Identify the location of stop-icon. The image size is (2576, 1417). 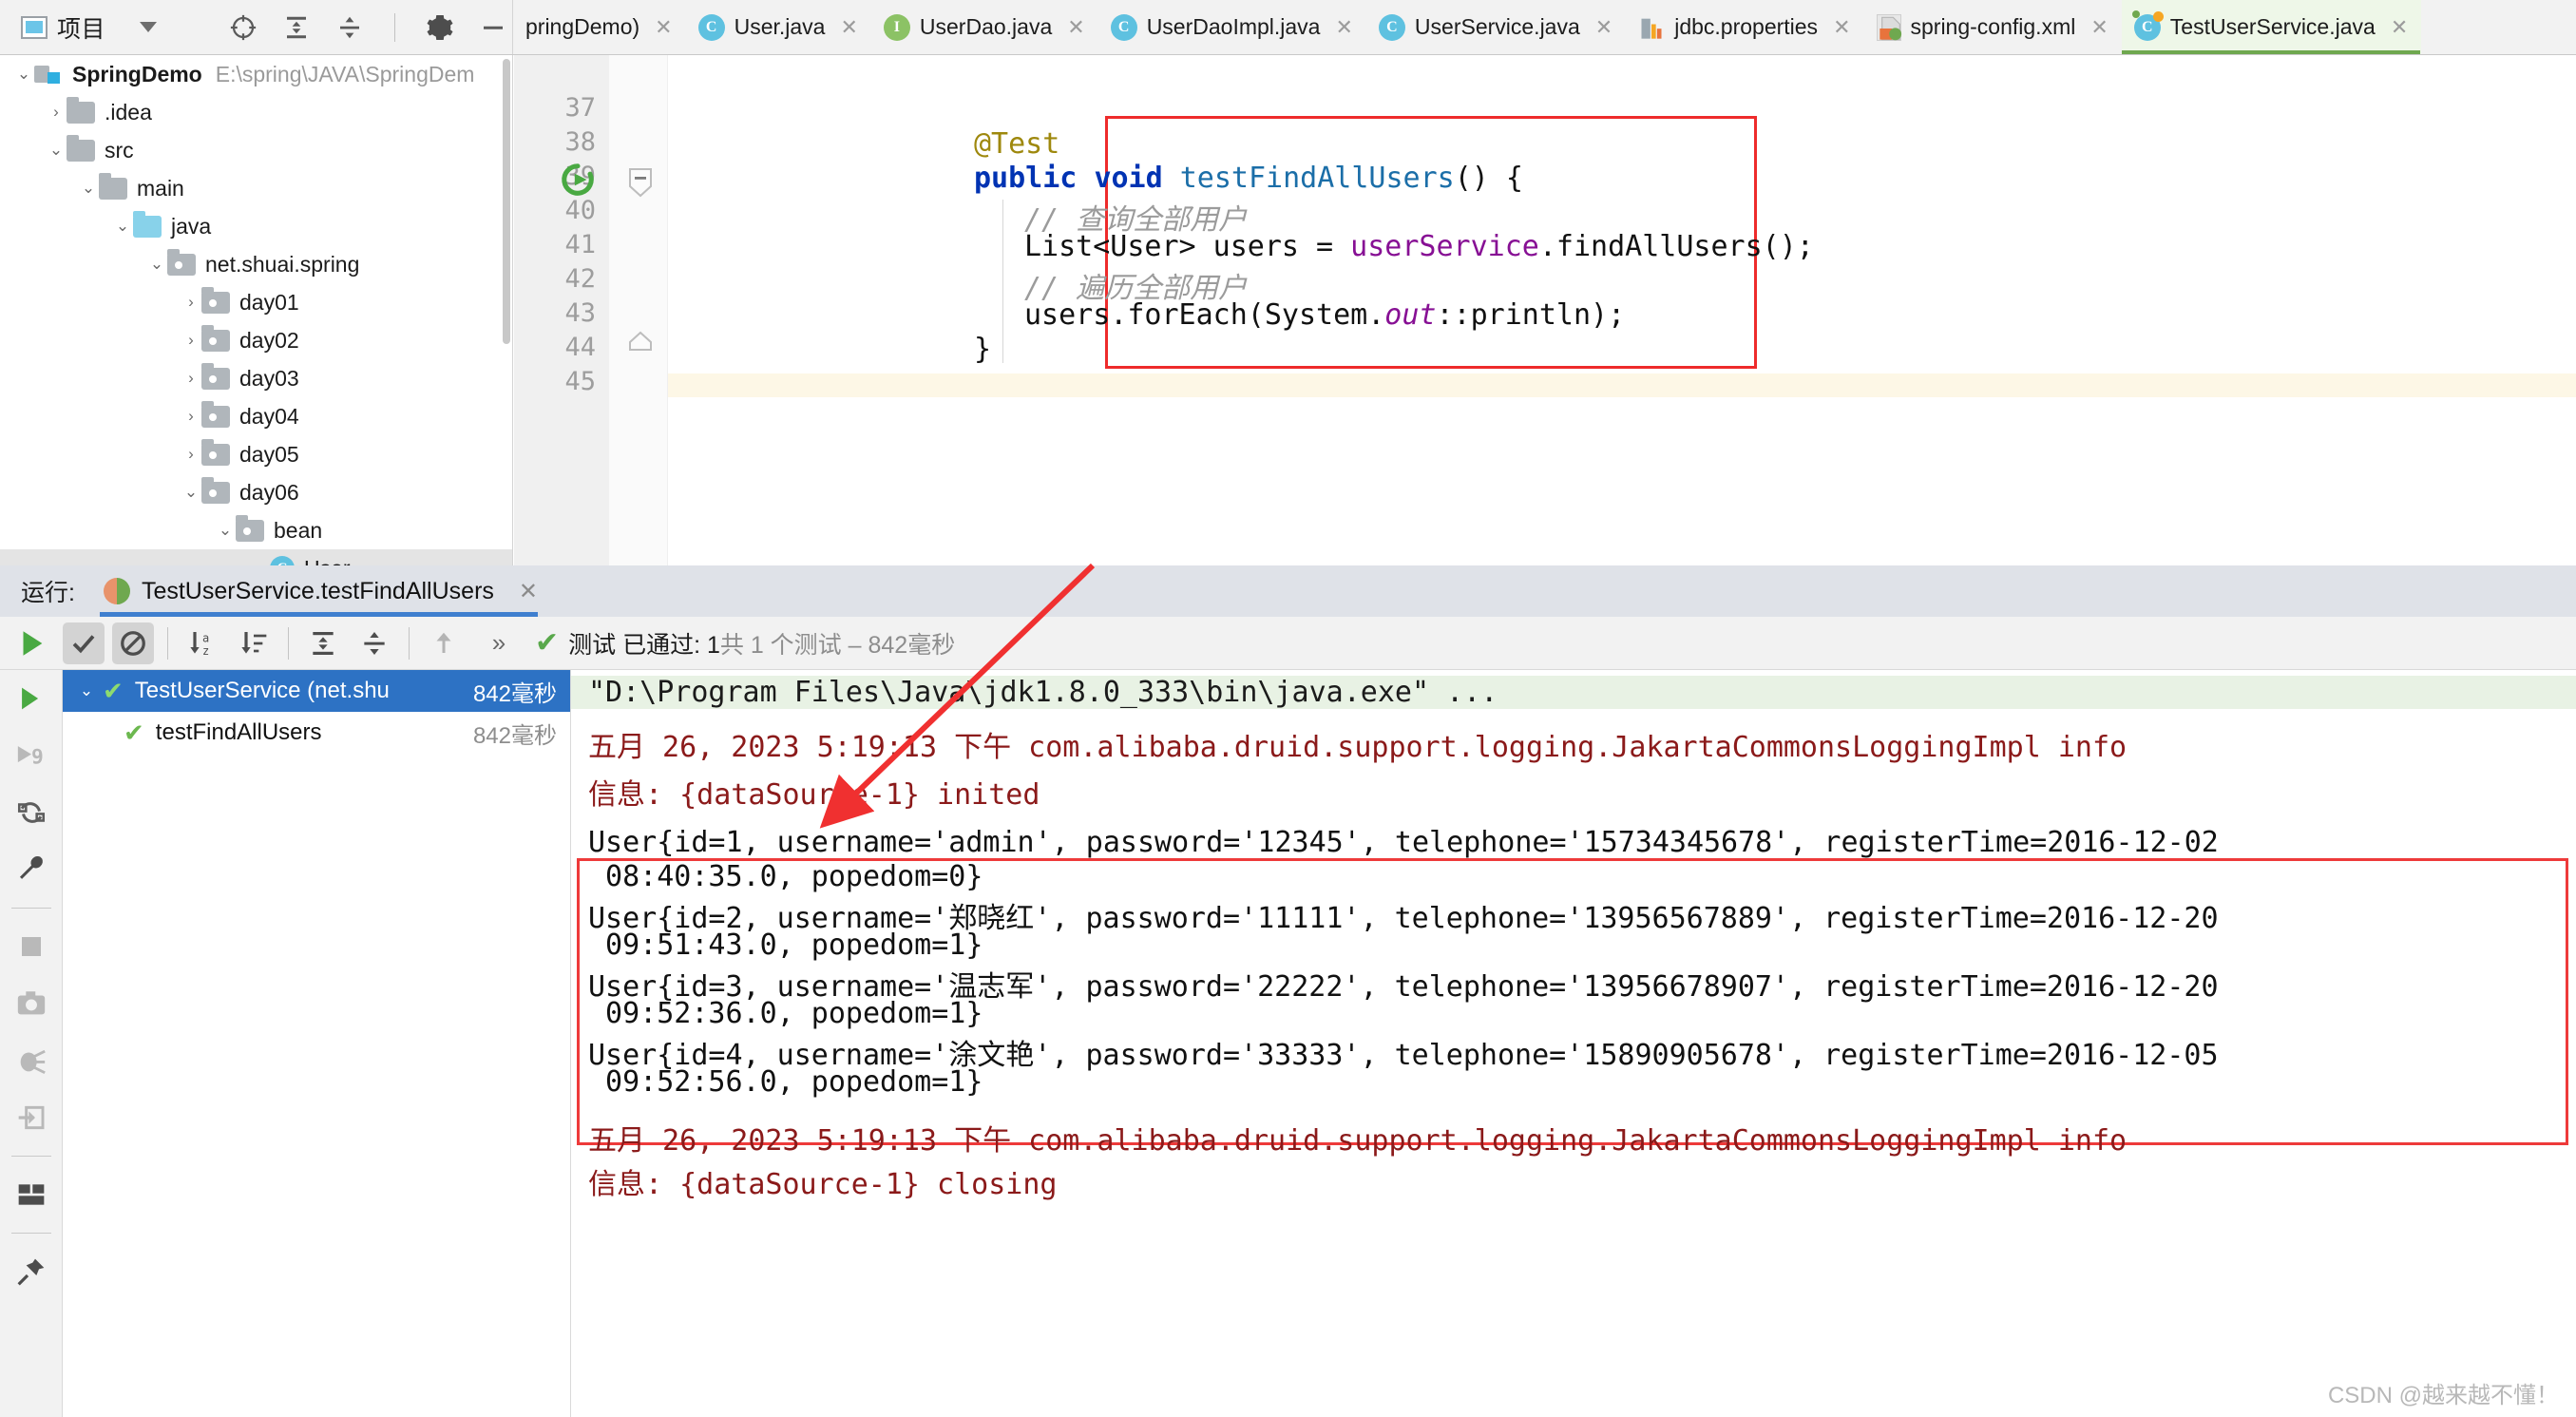
(31, 947).